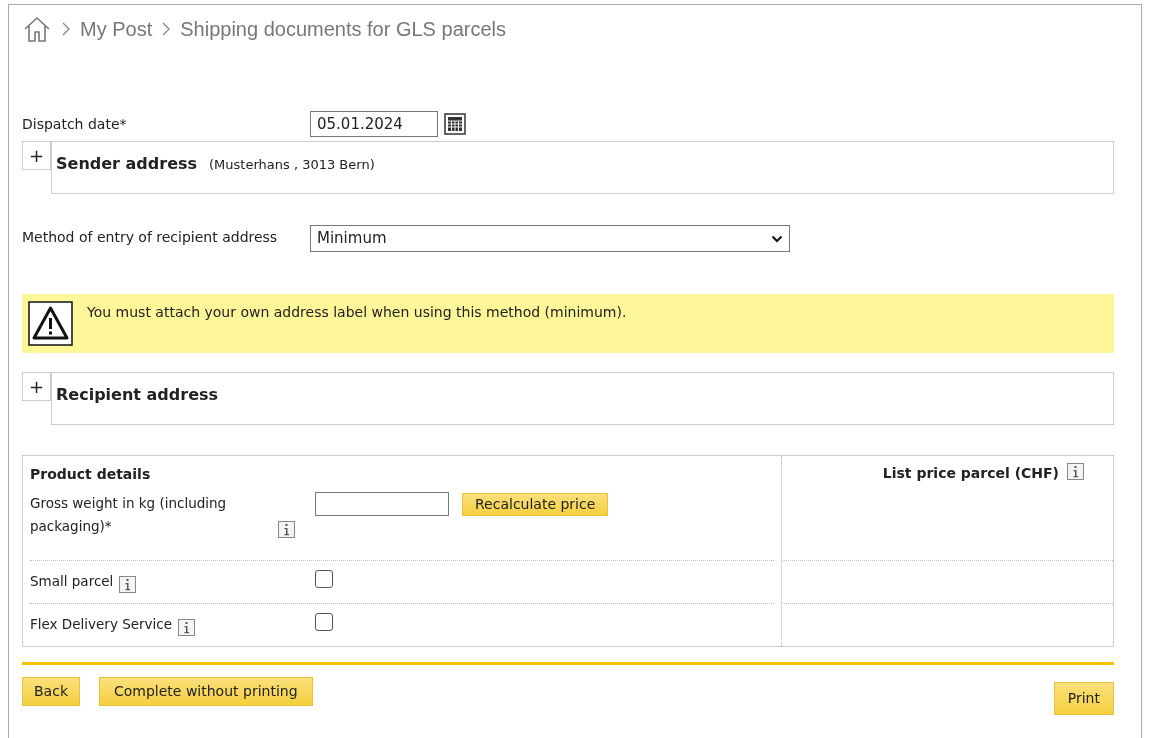 The image size is (1150, 738). What do you see at coordinates (206, 691) in the screenshot?
I see `complete-button: Complete without printing` at bounding box center [206, 691].